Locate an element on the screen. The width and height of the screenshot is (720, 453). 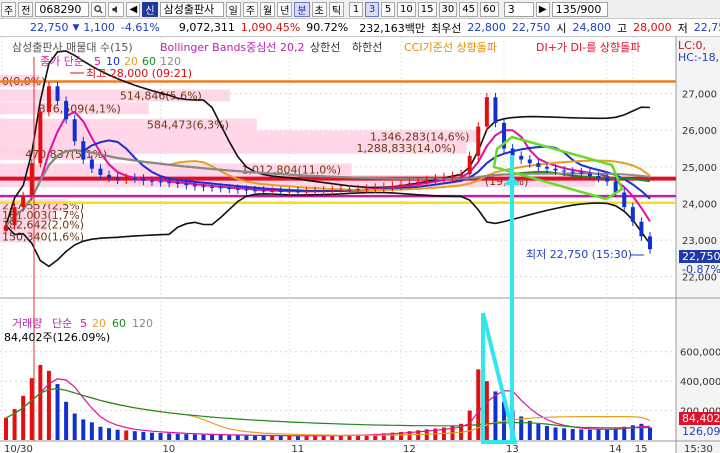
volume-profile-label: 1,288,833(14,0%) is located at coordinates (406, 148).